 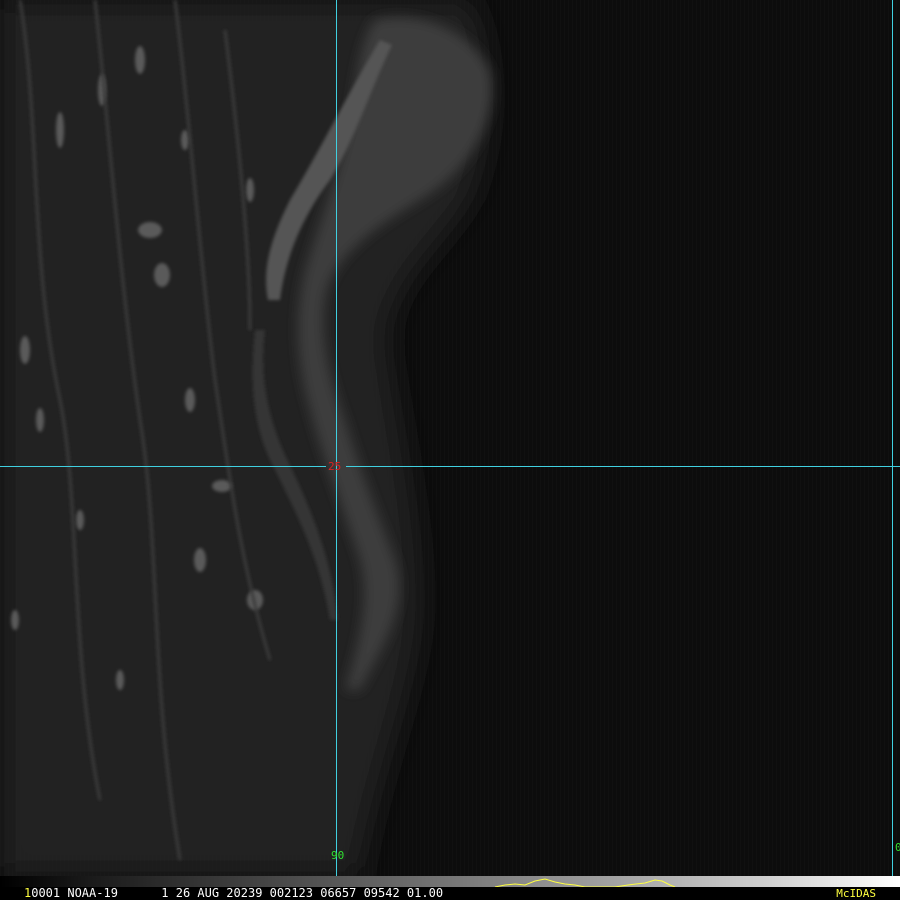 I want to click on edge-longitude-label: 0, so click(x=897, y=847).